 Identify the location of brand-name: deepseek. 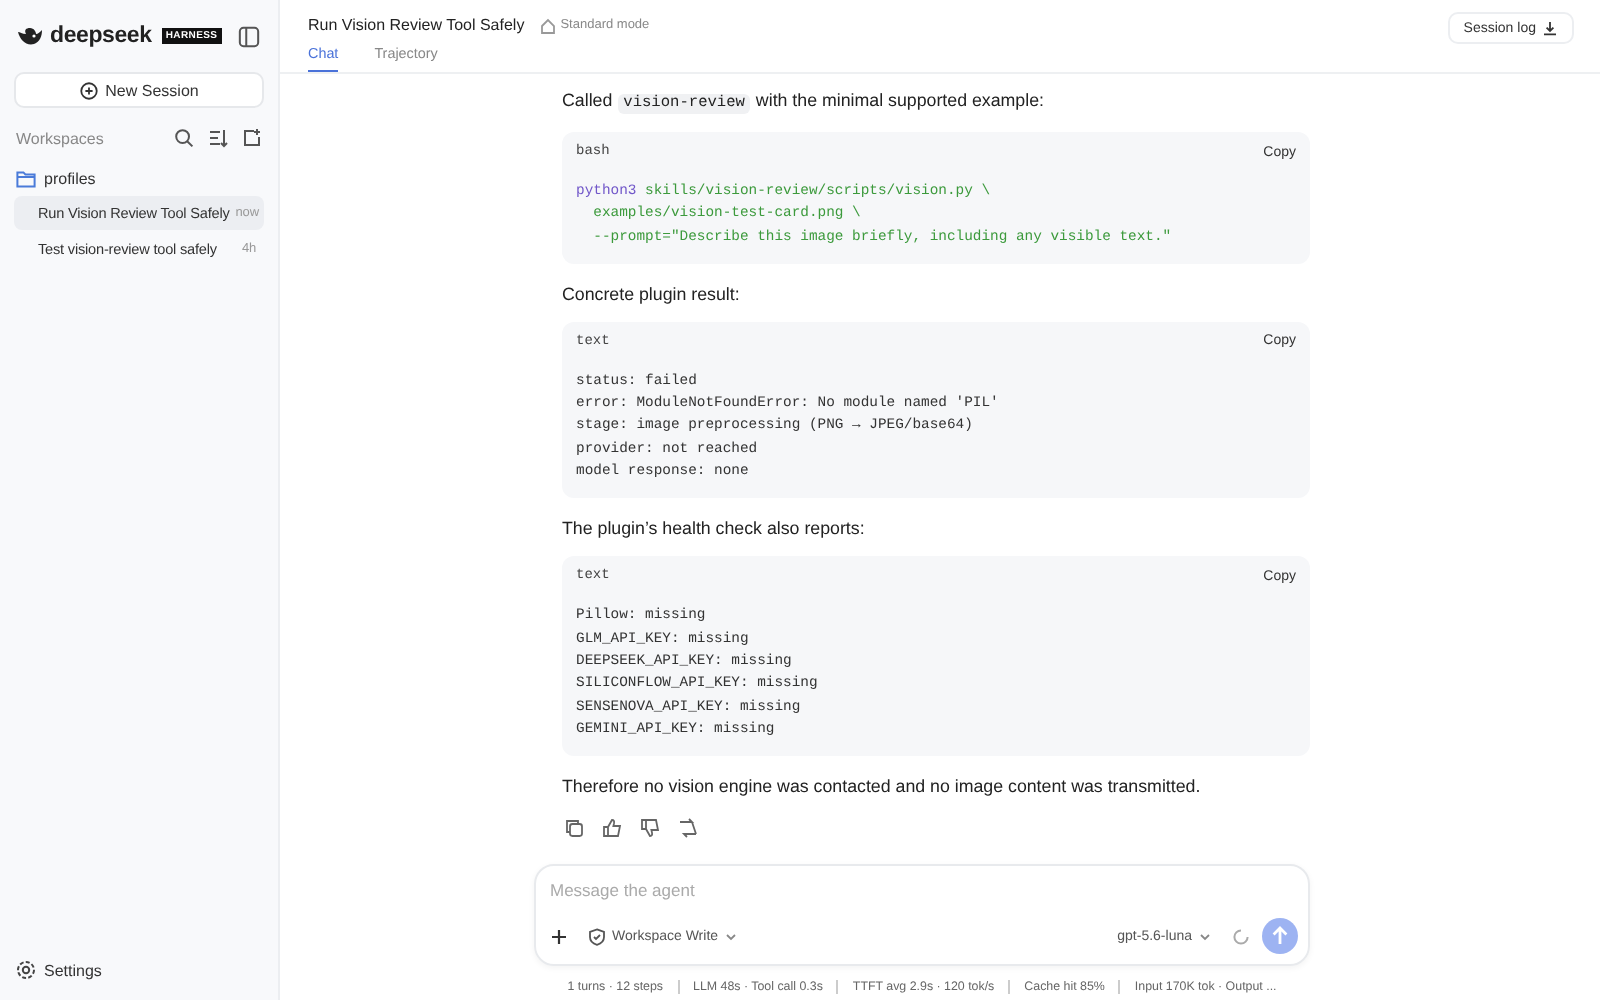
(101, 36).